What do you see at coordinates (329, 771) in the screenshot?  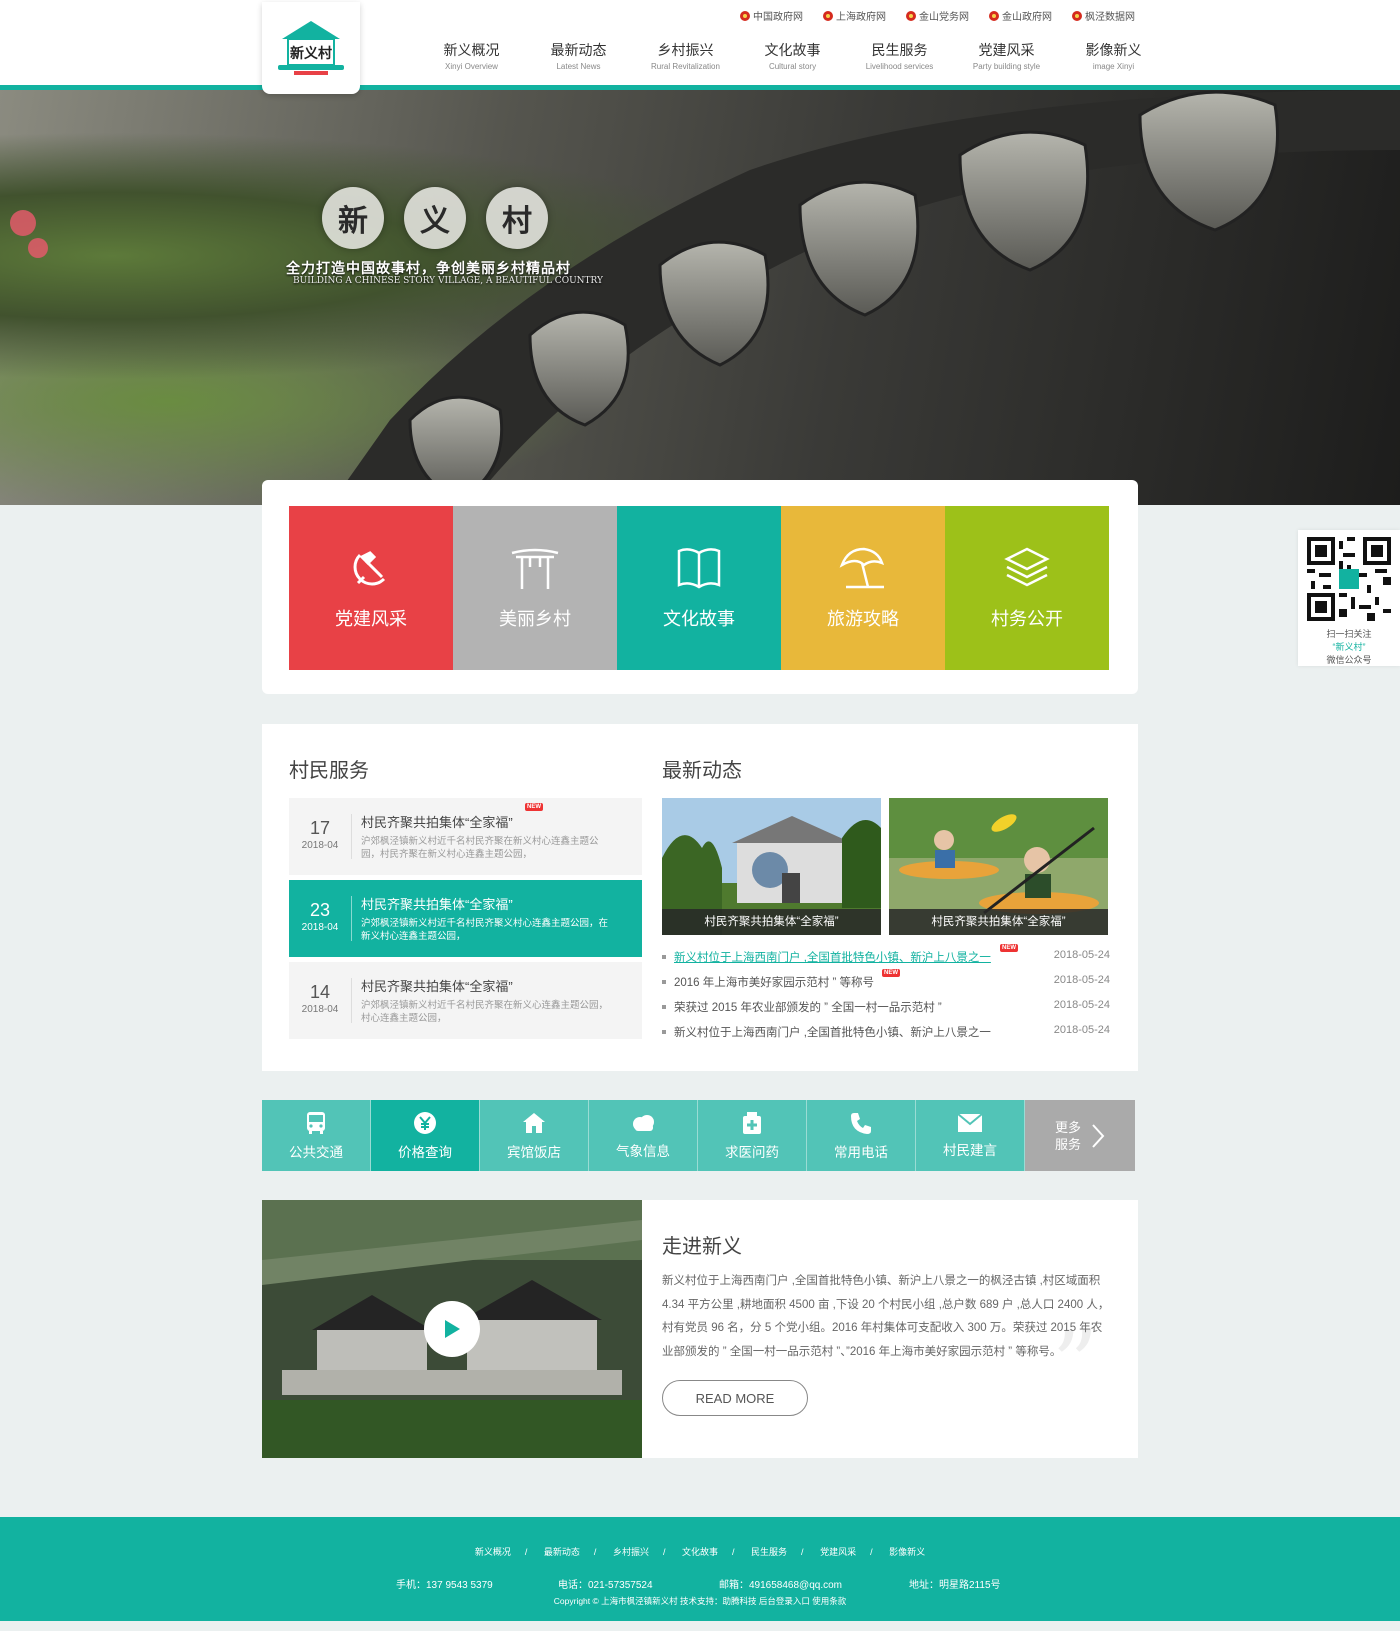 I see `services-title: 村民服务` at bounding box center [329, 771].